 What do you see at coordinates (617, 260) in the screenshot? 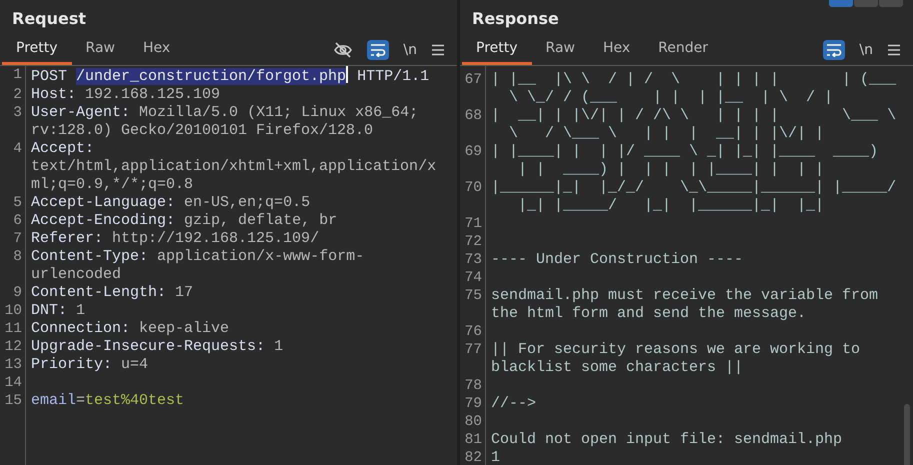
I see `code-line: ---- Under Construction ----` at bounding box center [617, 260].